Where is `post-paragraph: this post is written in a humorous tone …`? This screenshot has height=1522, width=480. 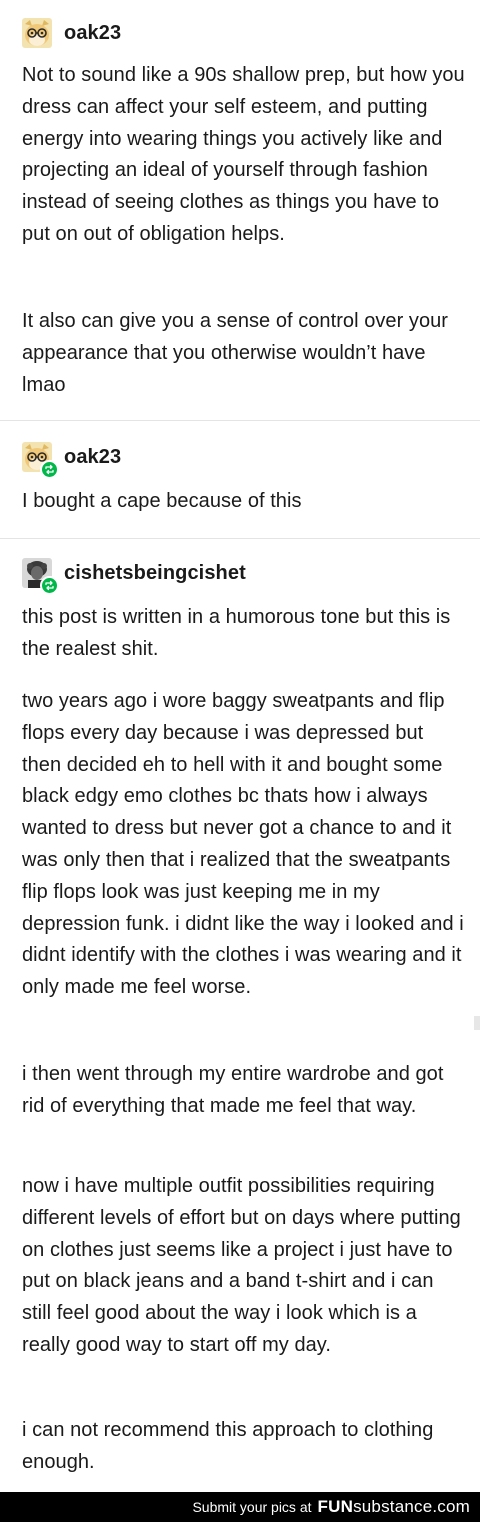 post-paragraph: this post is written in a humorous tone … is located at coordinates (236, 633).